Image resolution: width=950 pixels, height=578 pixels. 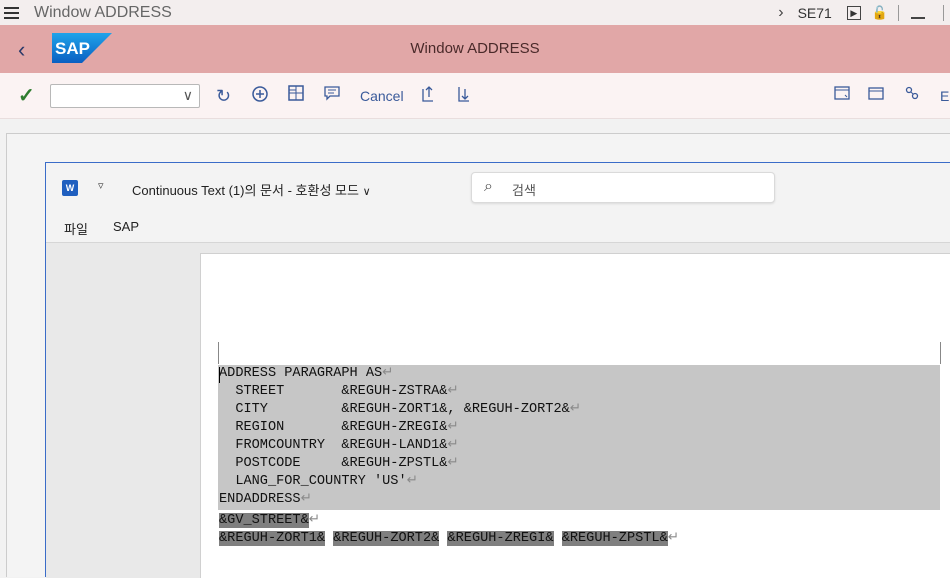 I want to click on tab-sap: SAP, so click(x=126, y=226).